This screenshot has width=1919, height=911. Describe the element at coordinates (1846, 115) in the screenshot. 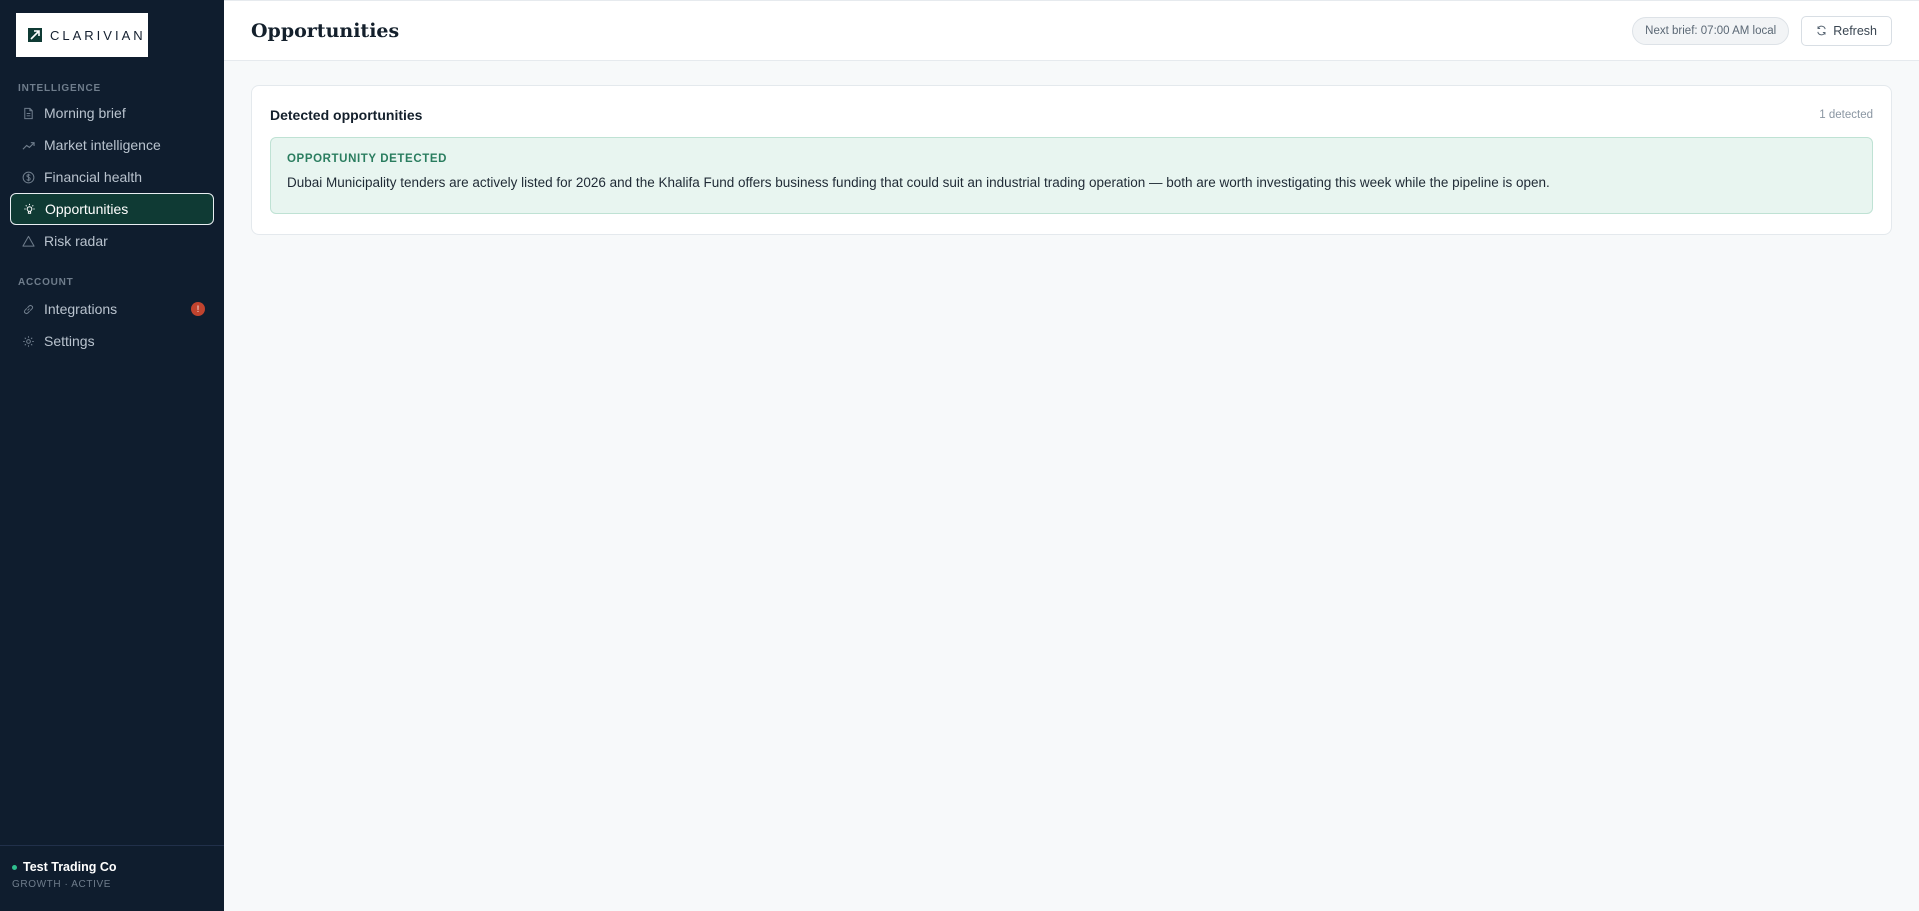

I see `detected-count: 1 detected` at that location.